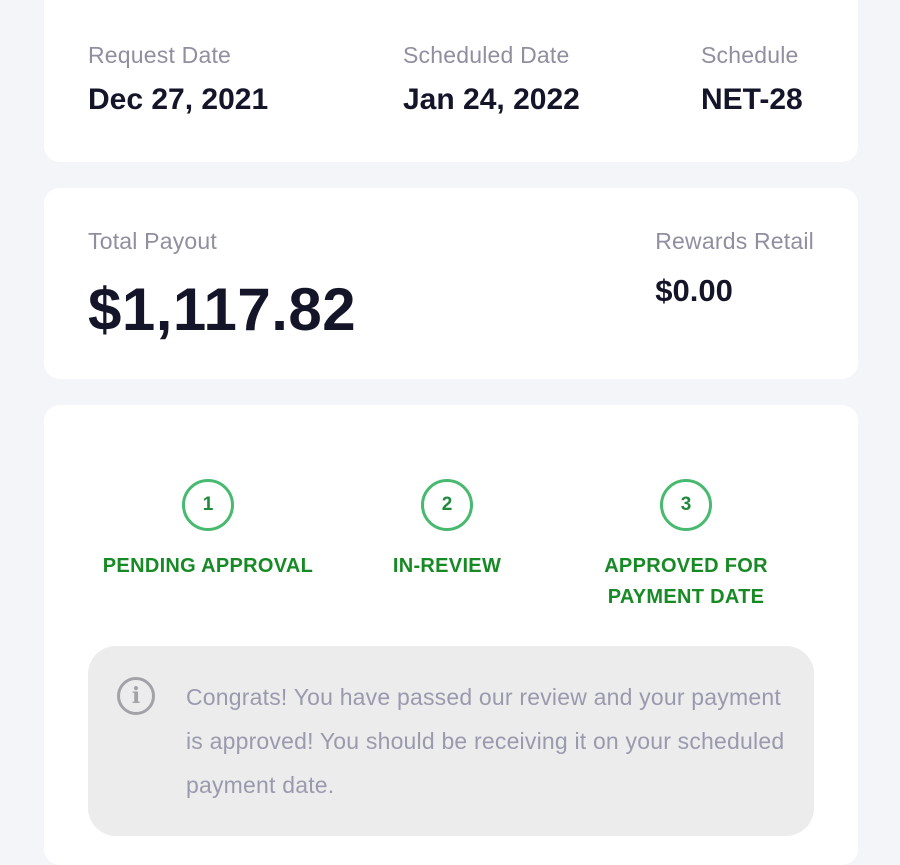 This screenshot has width=900, height=865. What do you see at coordinates (486, 55) in the screenshot?
I see `scheduled-date-label: Scheduled Date` at bounding box center [486, 55].